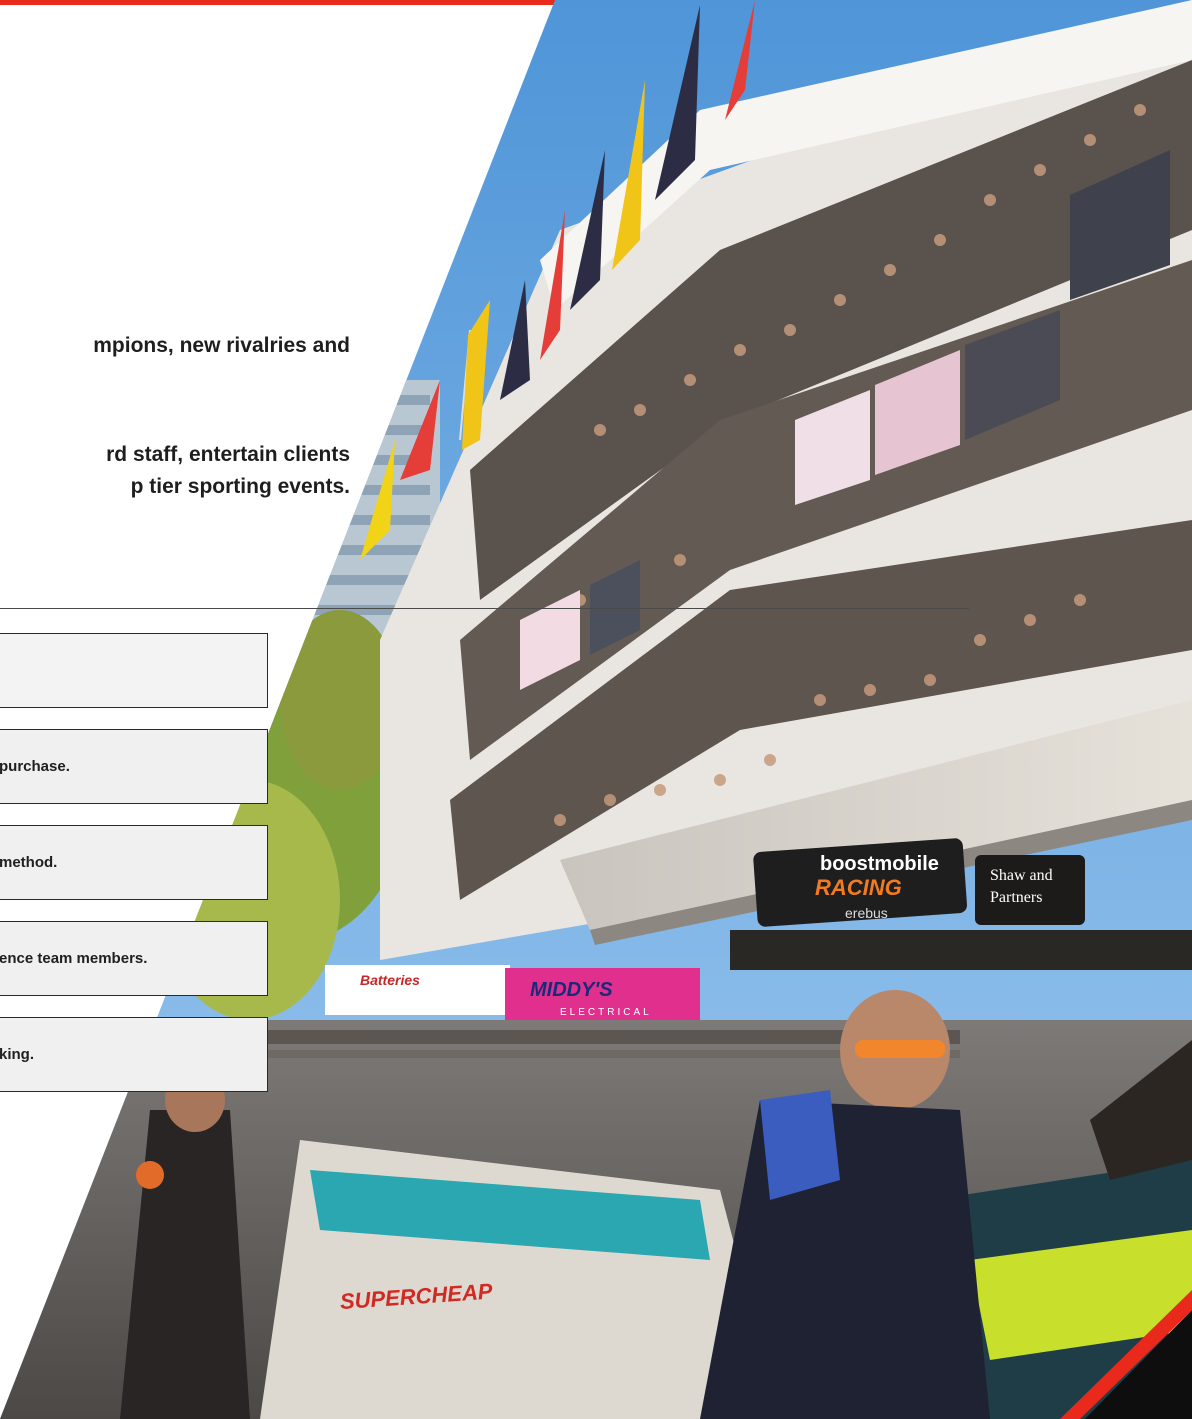  Describe the element at coordinates (1021, 875) in the screenshot. I see `sign-shaw-1: Shaw and` at that location.